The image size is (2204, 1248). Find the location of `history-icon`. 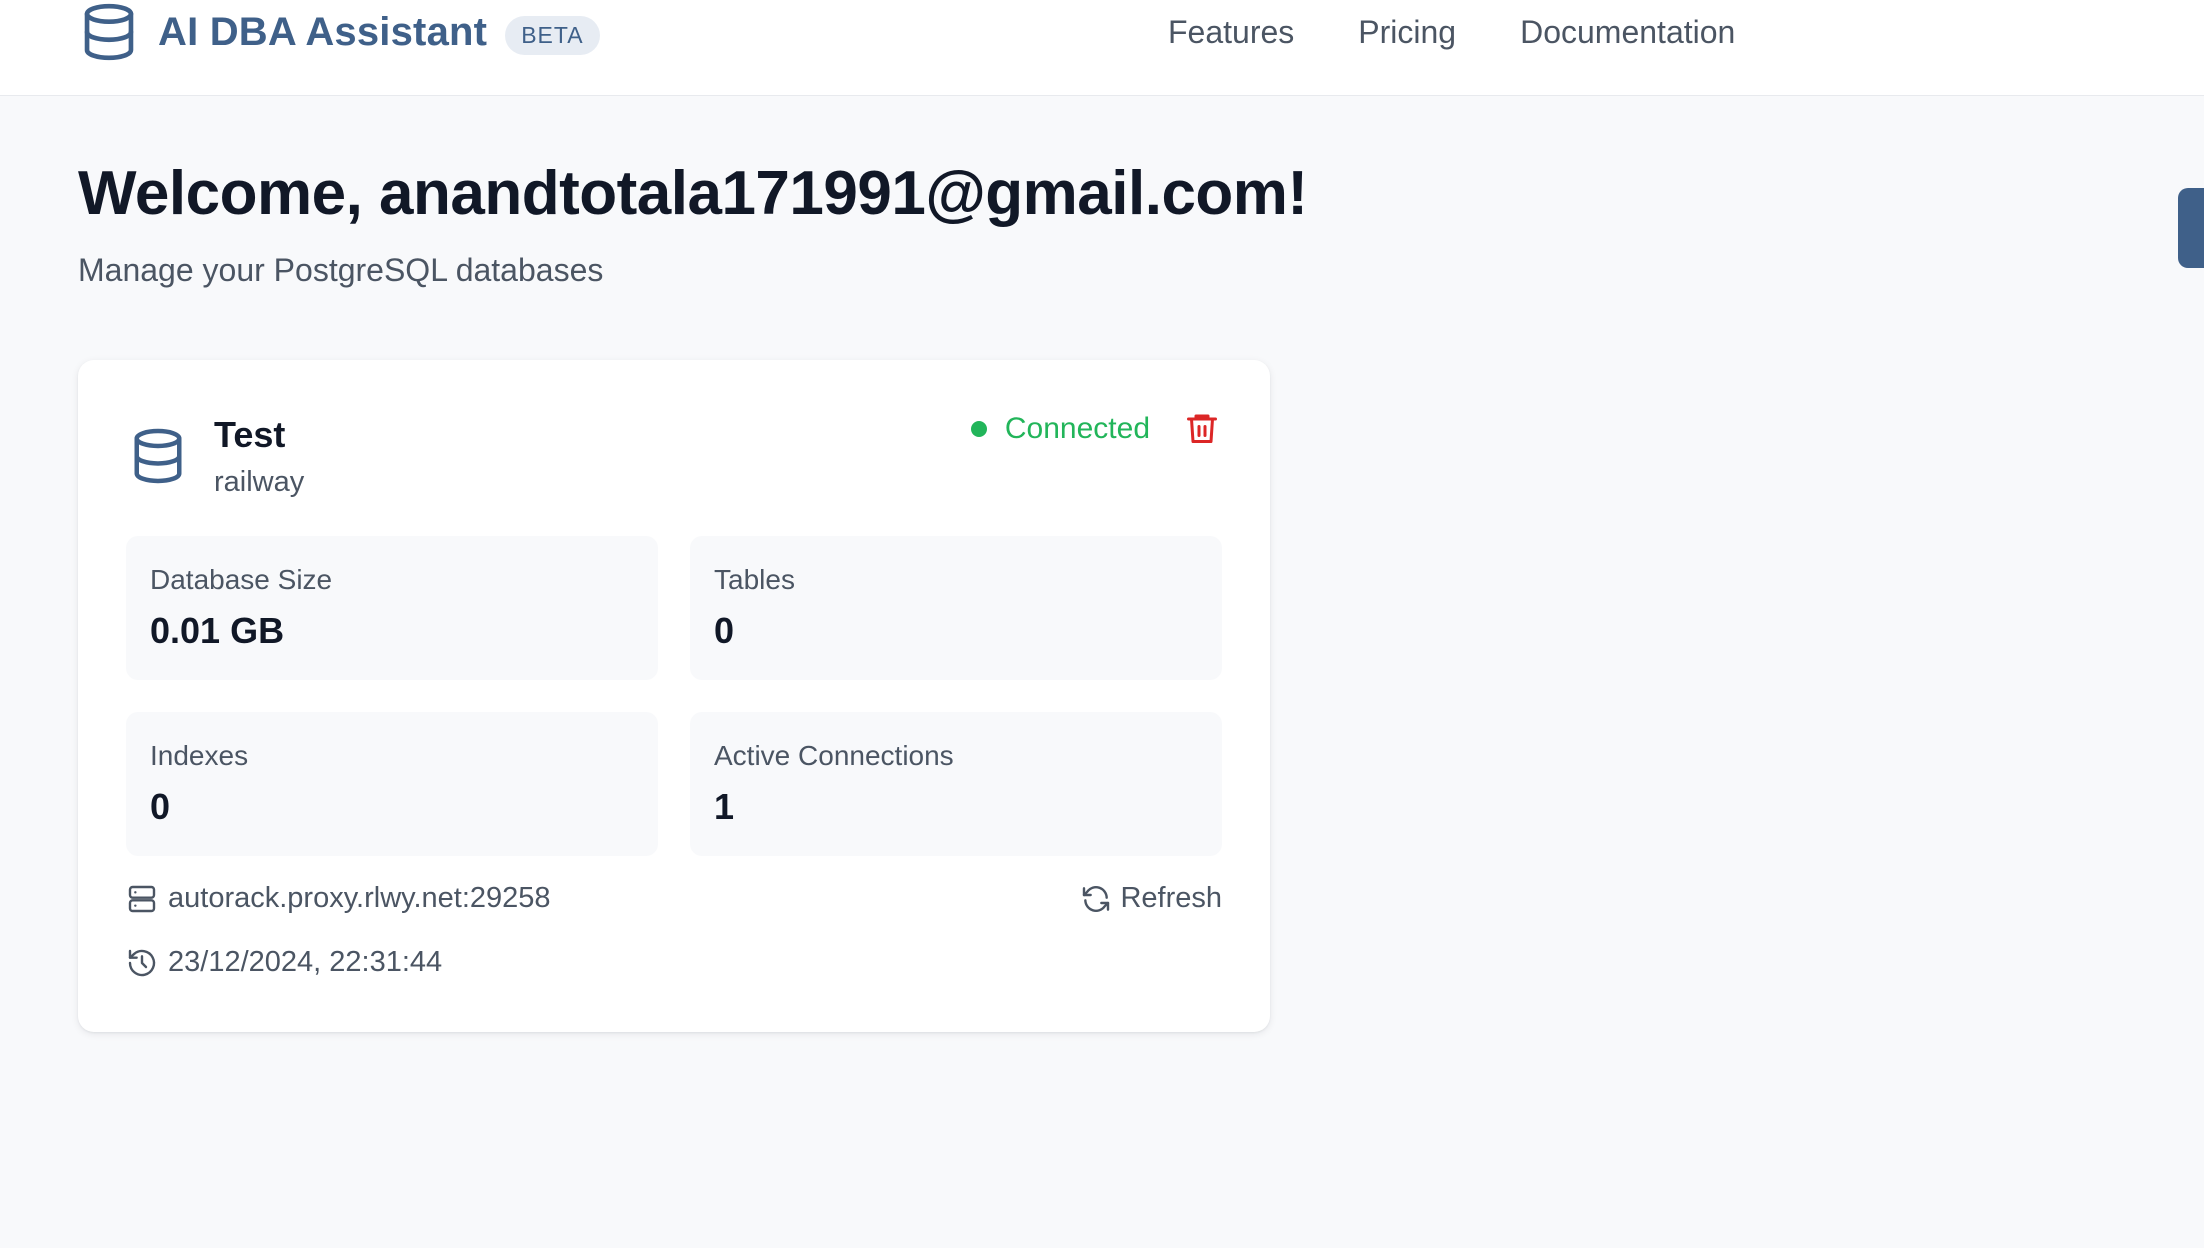

history-icon is located at coordinates (142, 962).